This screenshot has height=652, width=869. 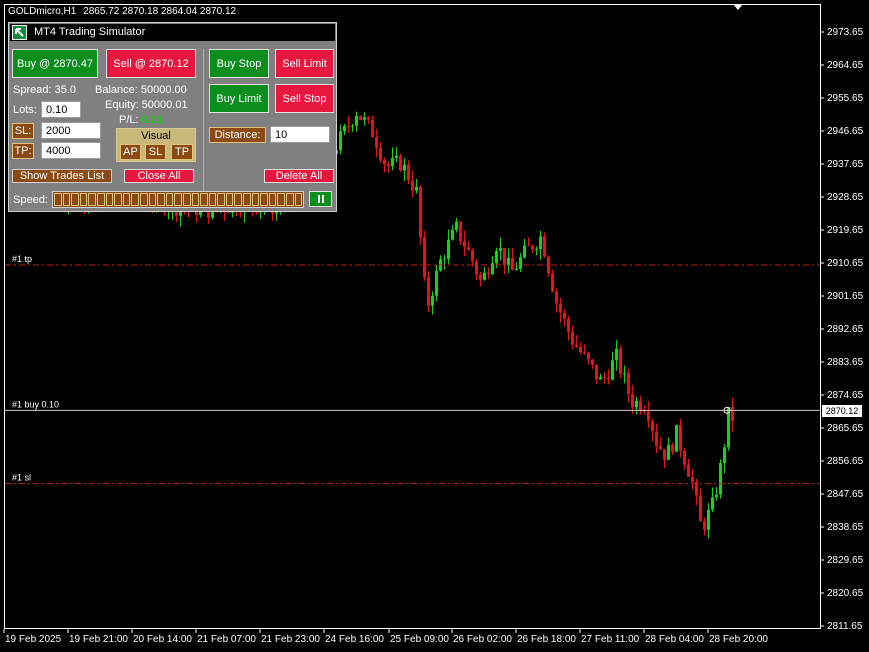 I want to click on sell-market-button: Sell @ 2870.12, so click(x=151, y=63).